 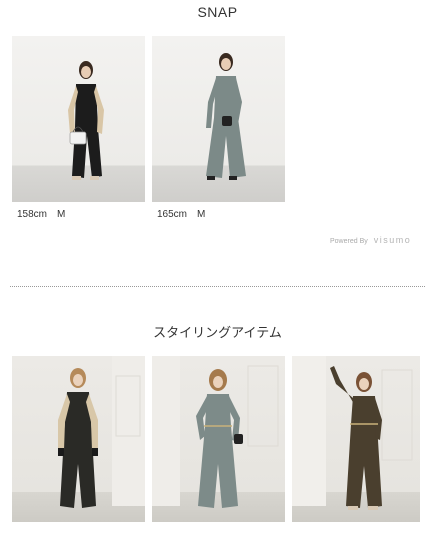 I want to click on styling-title: スタイリングアイテム, so click(x=217, y=332).